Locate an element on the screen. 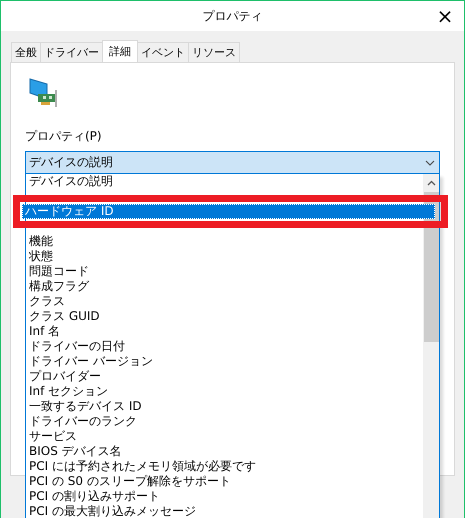 The image size is (465, 518). dropdown-item: 機能 is located at coordinates (224, 241).